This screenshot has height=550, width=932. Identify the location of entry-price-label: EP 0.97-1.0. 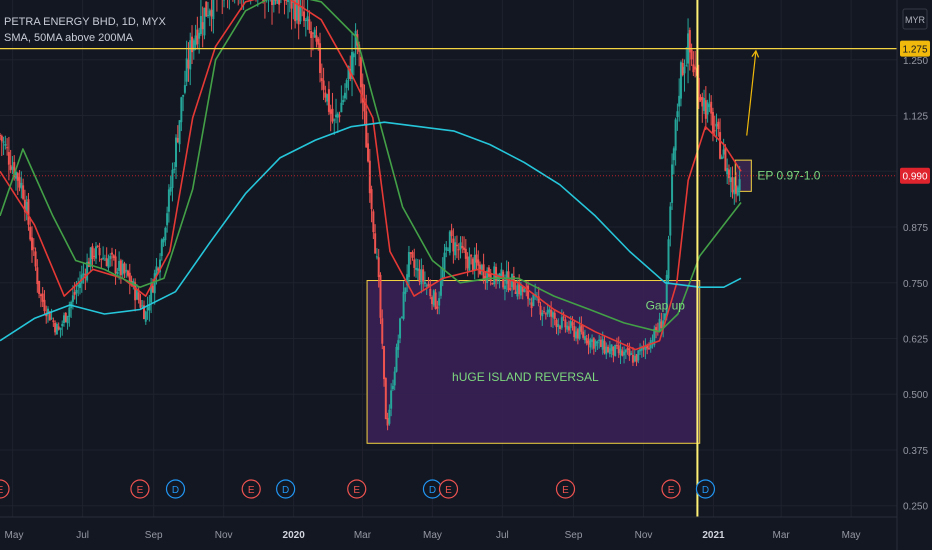
(788, 176).